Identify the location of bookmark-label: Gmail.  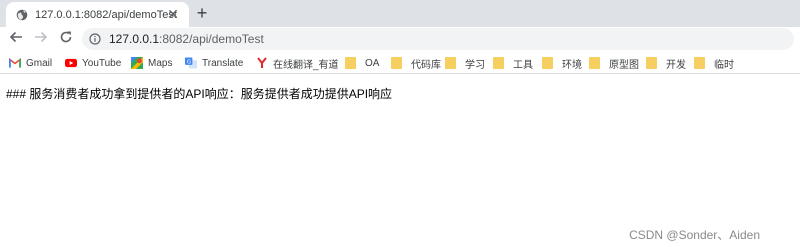
(39, 63).